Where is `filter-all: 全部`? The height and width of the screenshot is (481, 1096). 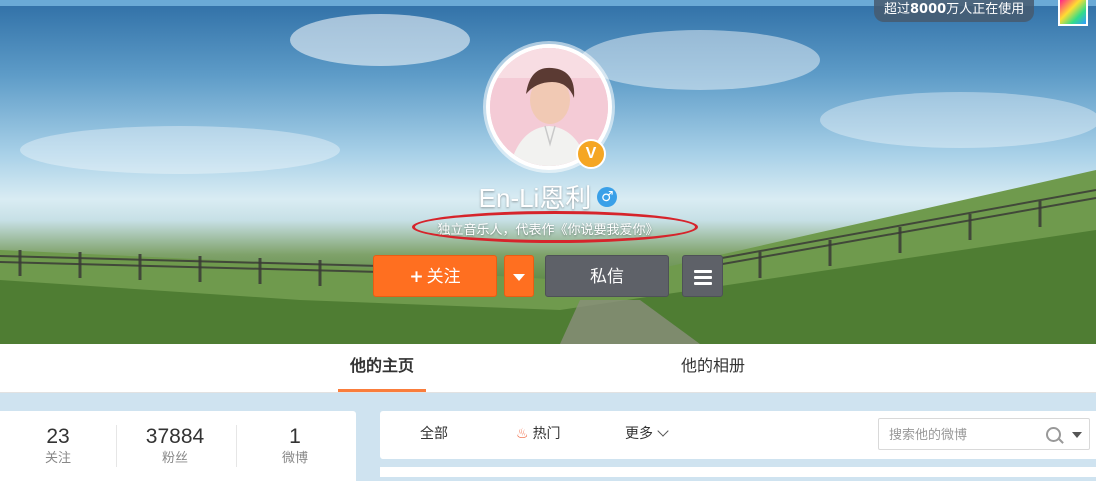
filter-all: 全部 is located at coordinates (434, 434).